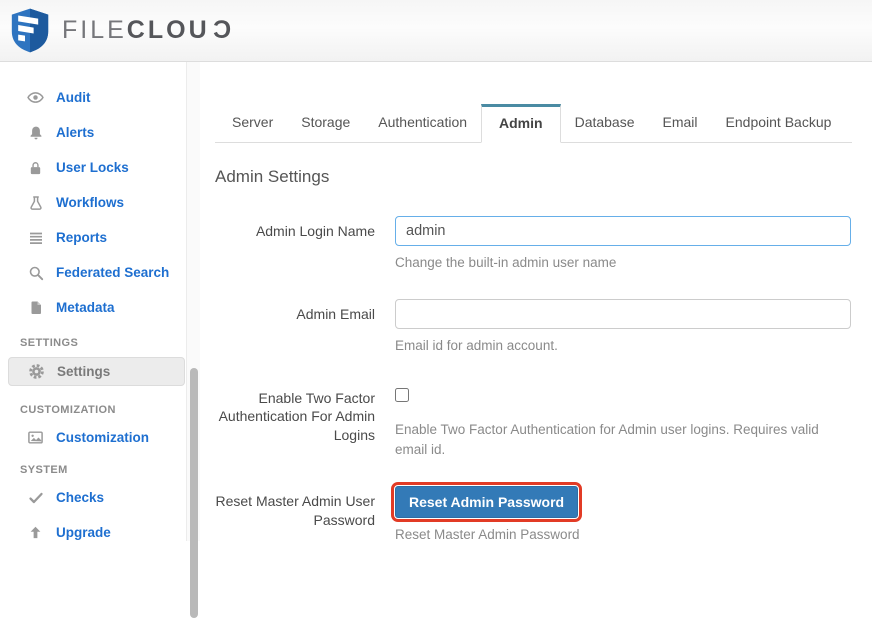  What do you see at coordinates (35, 97) in the screenshot?
I see `eye-icon` at bounding box center [35, 97].